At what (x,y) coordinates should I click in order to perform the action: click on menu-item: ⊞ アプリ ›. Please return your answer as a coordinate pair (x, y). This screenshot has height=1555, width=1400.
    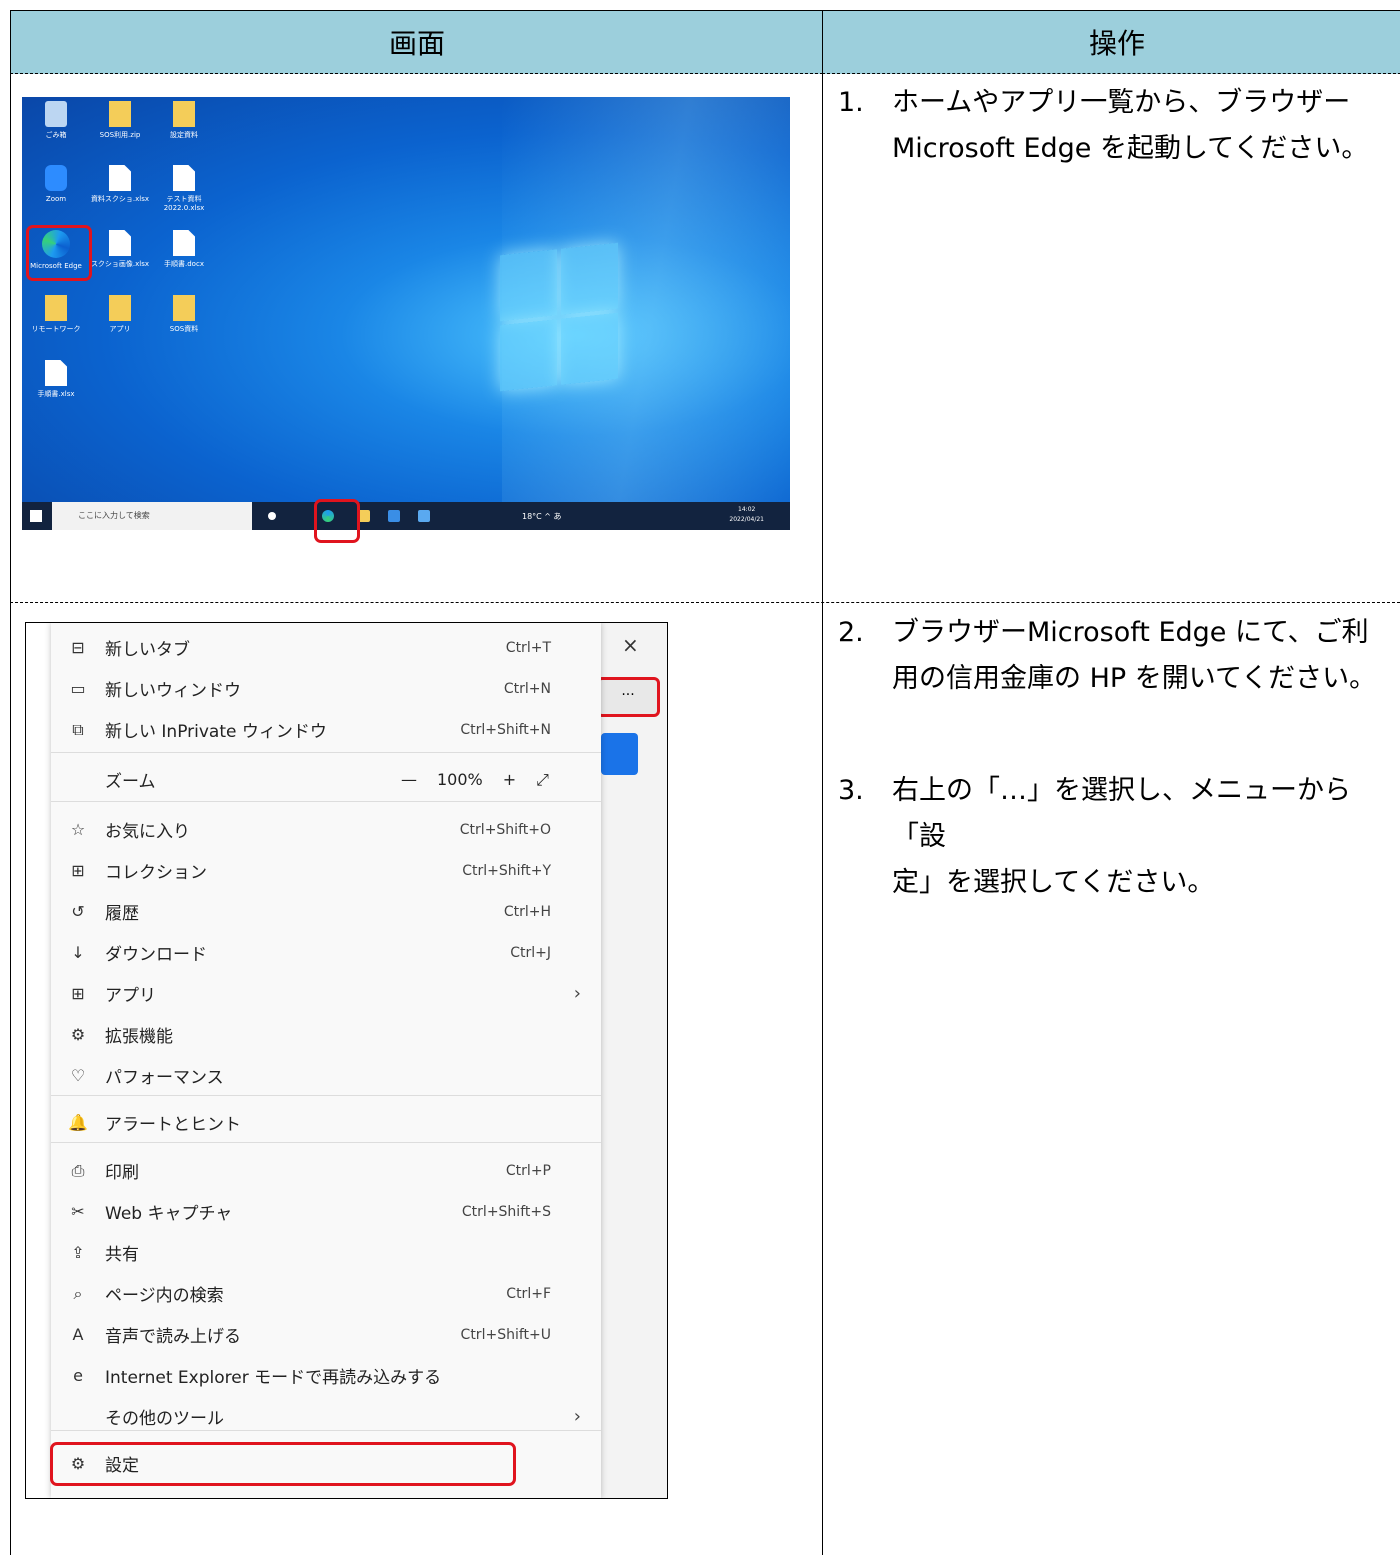
    Looking at the image, I should click on (326, 993).